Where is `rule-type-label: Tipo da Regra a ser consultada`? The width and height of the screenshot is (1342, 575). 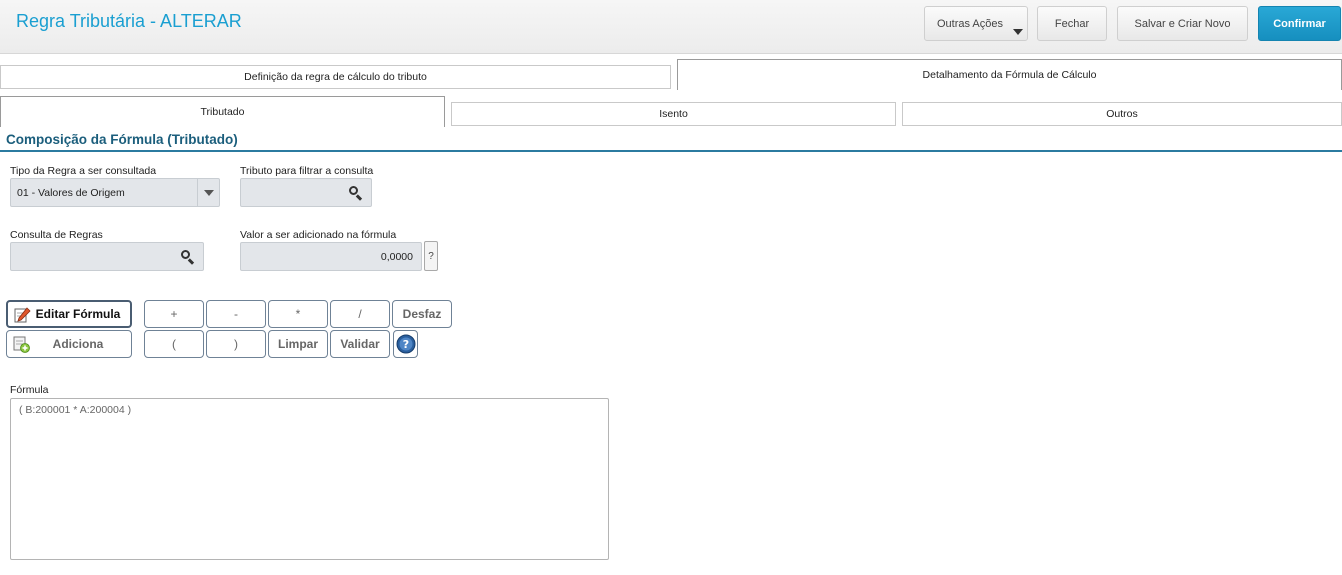
rule-type-label: Tipo da Regra a ser consultada is located at coordinates (83, 171).